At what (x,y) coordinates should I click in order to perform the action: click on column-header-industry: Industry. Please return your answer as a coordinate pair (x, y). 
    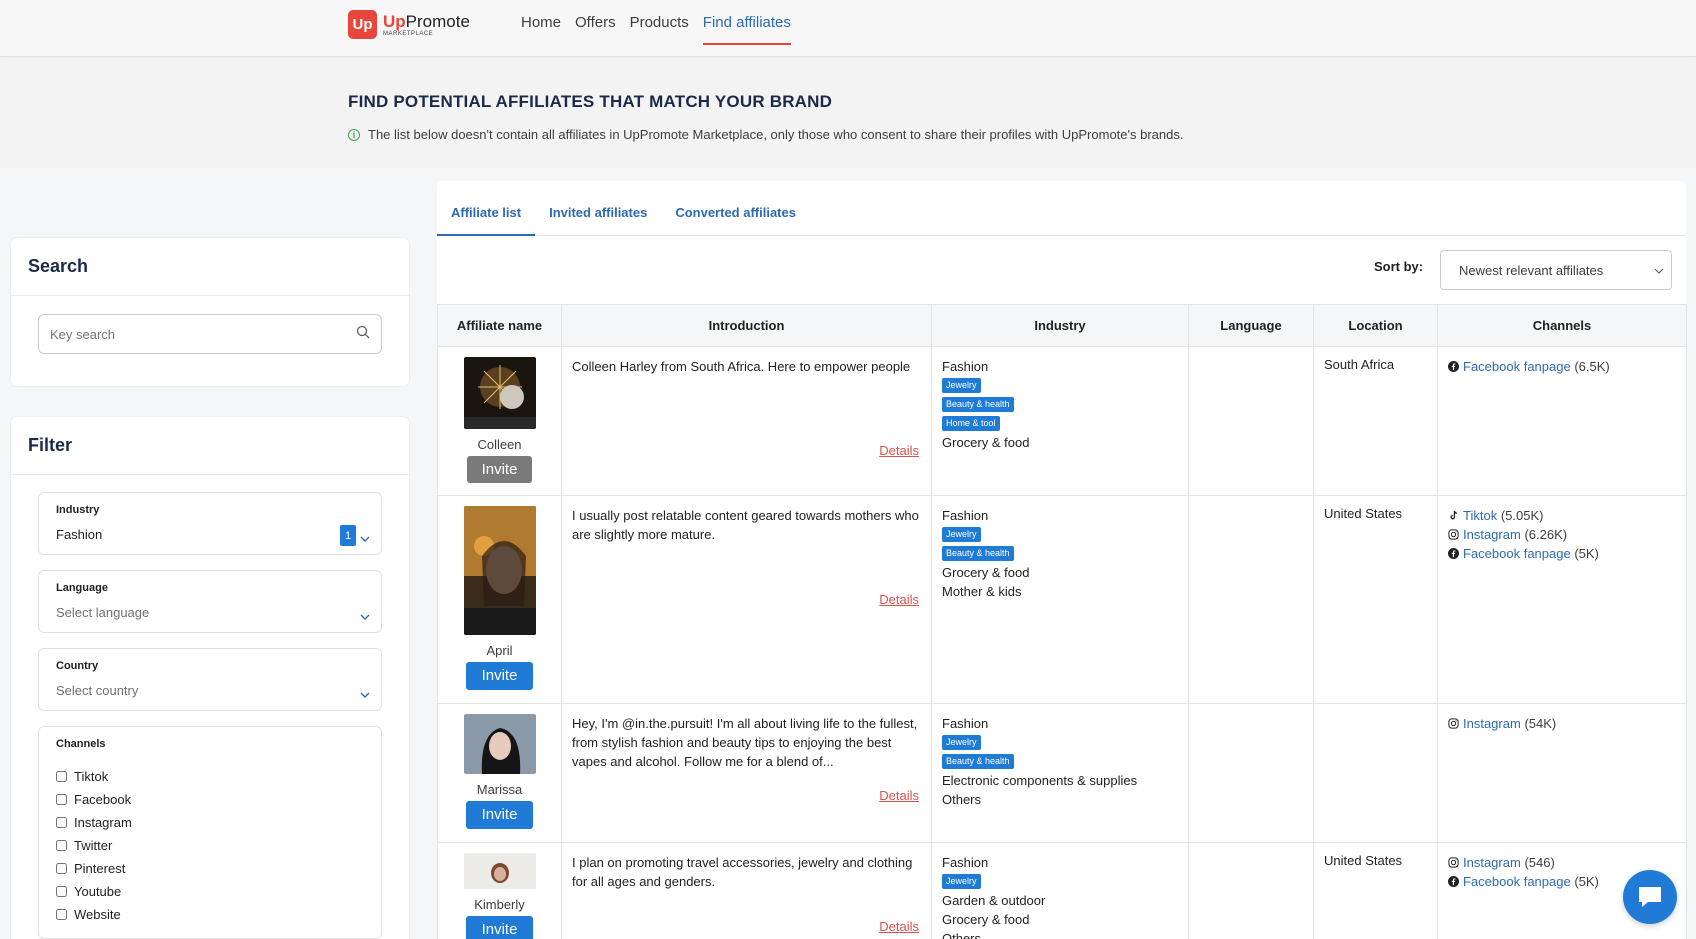
    Looking at the image, I should click on (1060, 325).